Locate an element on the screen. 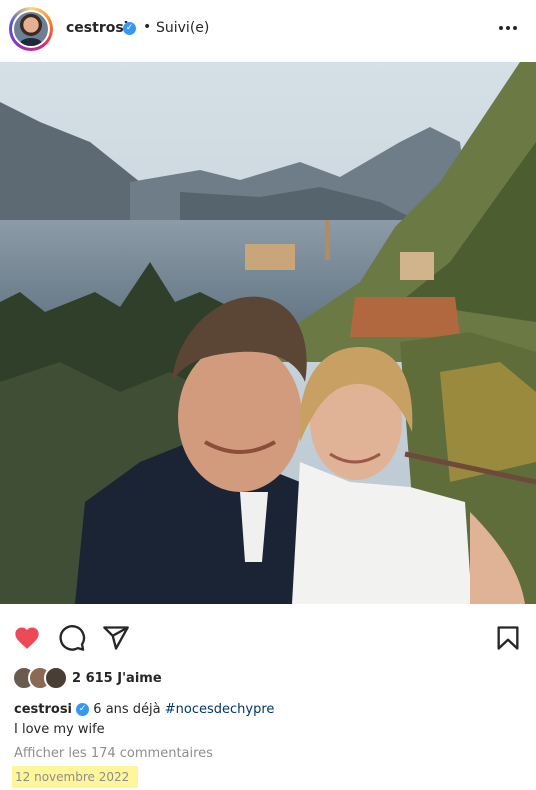 The height and width of the screenshot is (790, 536). comment-icon is located at coordinates (72, 638).